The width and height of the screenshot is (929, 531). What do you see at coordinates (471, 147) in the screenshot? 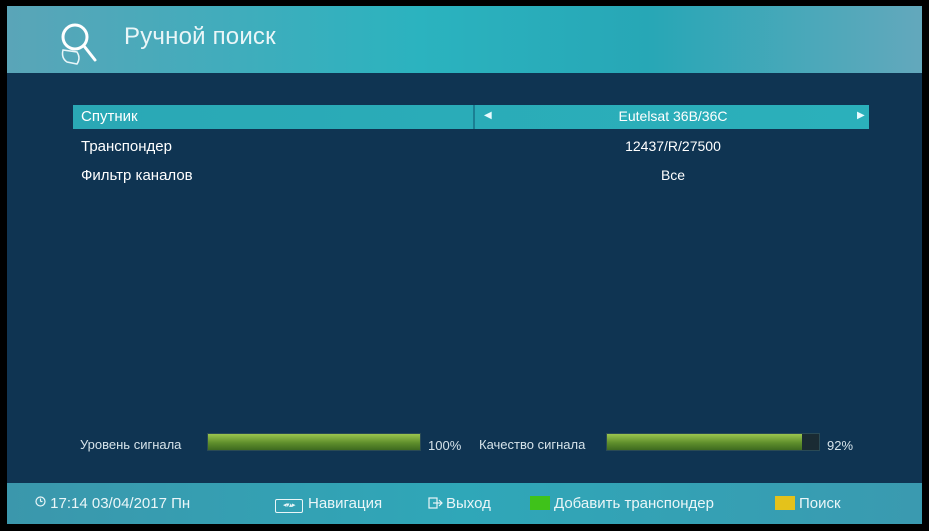
I see `menu-item-transponder: Транспондер 12437/R/27500` at bounding box center [471, 147].